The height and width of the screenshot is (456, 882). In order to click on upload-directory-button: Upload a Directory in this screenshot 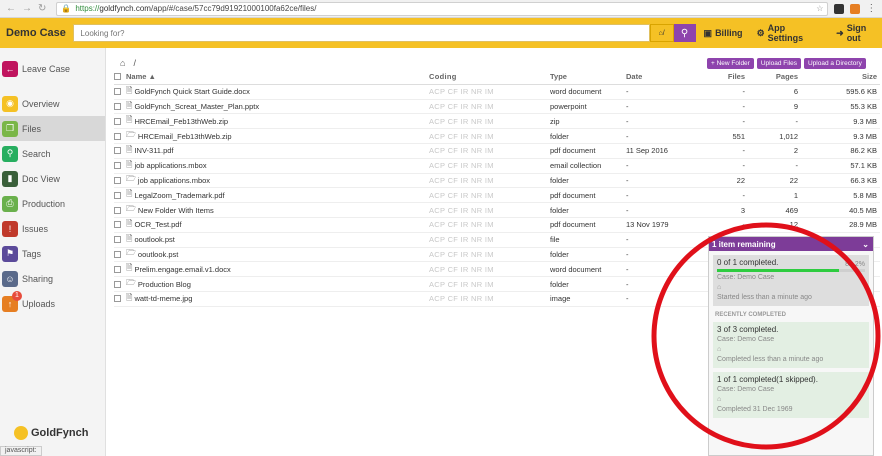, I will do `click(834, 63)`.